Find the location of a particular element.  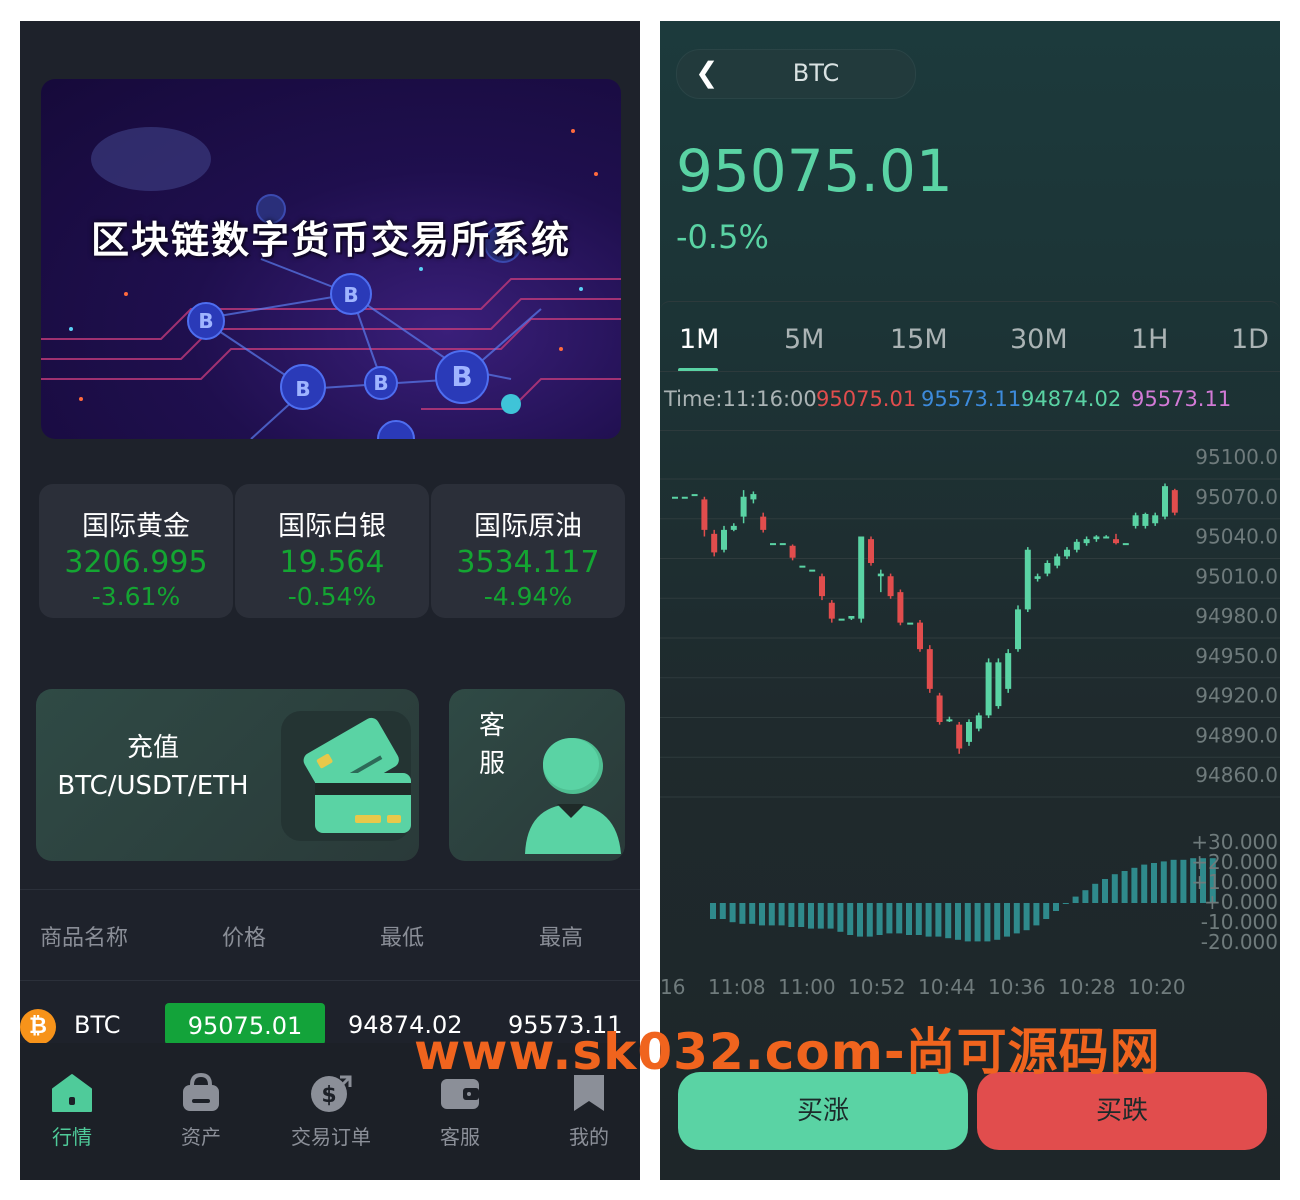

info-high: 95573.11 is located at coordinates (971, 399).